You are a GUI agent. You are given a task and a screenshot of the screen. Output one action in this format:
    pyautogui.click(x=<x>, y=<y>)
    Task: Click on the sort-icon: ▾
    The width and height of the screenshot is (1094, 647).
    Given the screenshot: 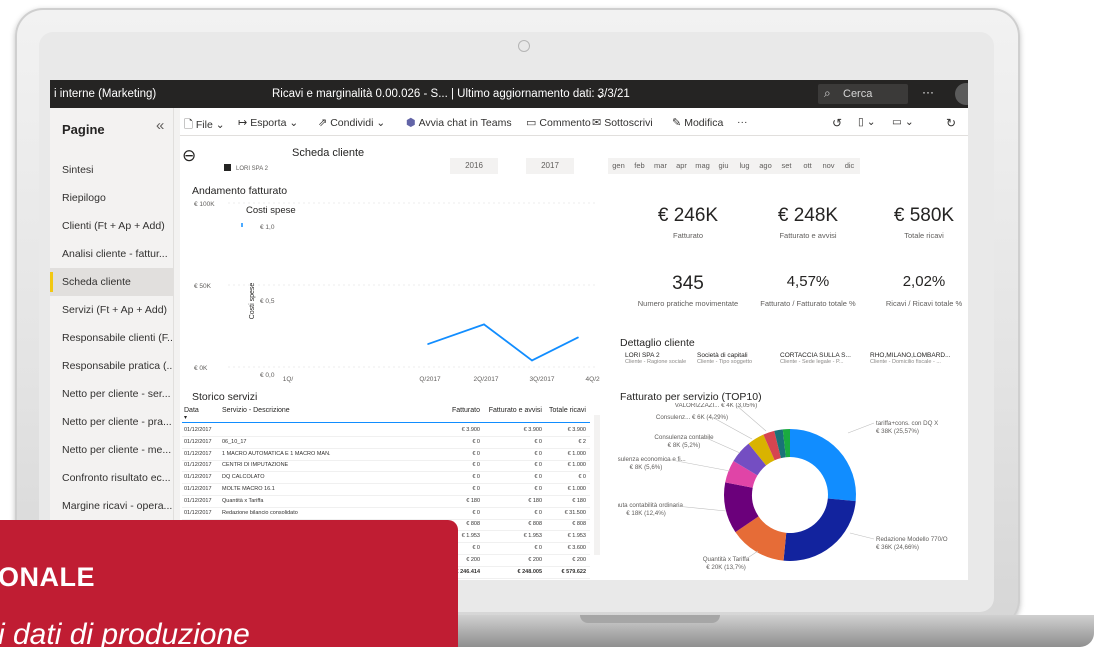 What is the action you would take?
    pyautogui.click(x=185, y=417)
    